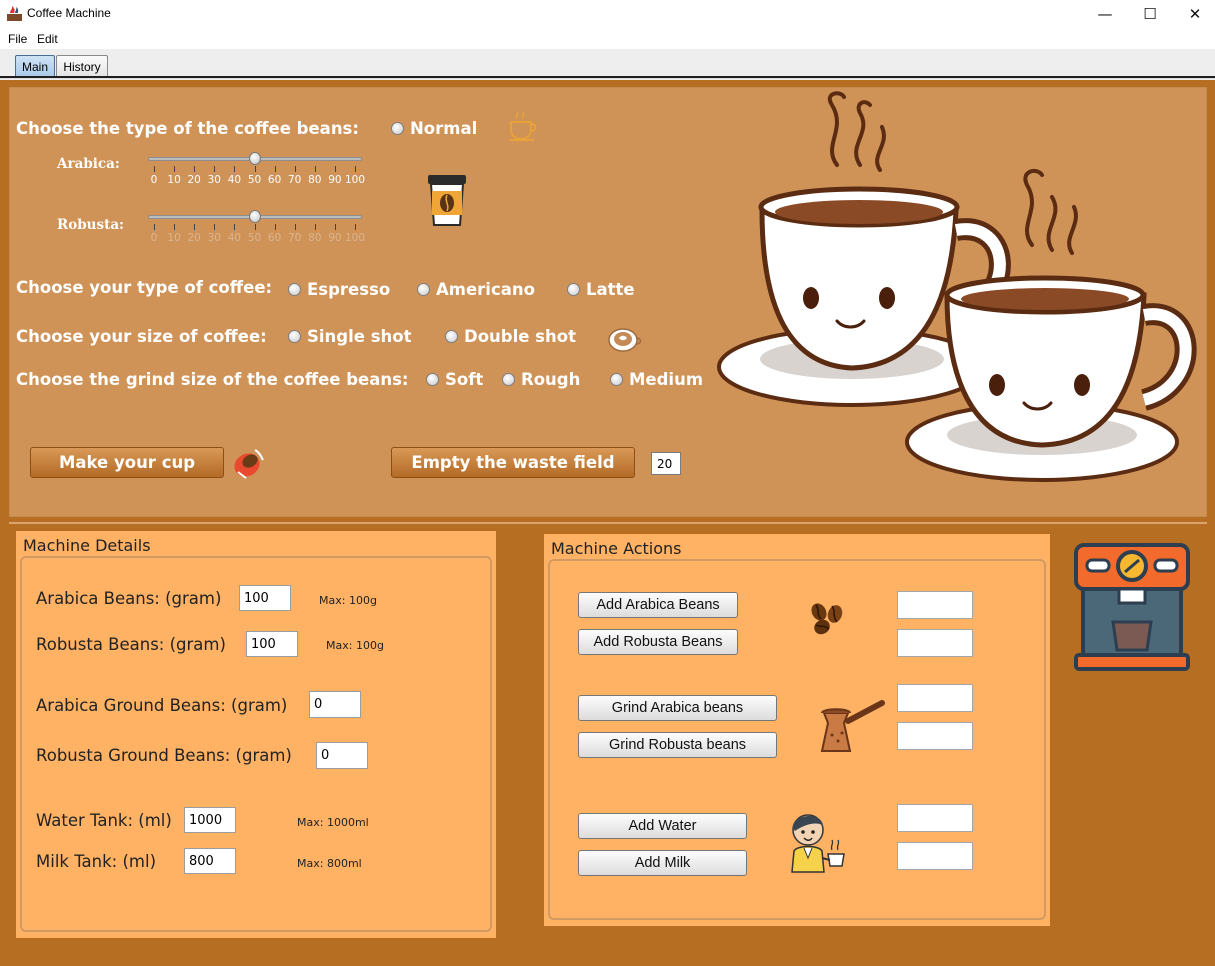  I want to click on radio-soft: Soft, so click(454, 379).